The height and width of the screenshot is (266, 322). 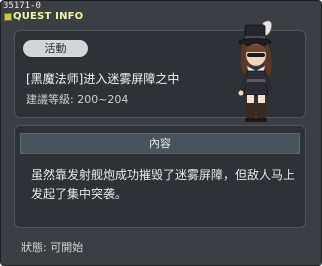 What do you see at coordinates (255, 71) in the screenshot?
I see `npc-portrait-icon` at bounding box center [255, 71].